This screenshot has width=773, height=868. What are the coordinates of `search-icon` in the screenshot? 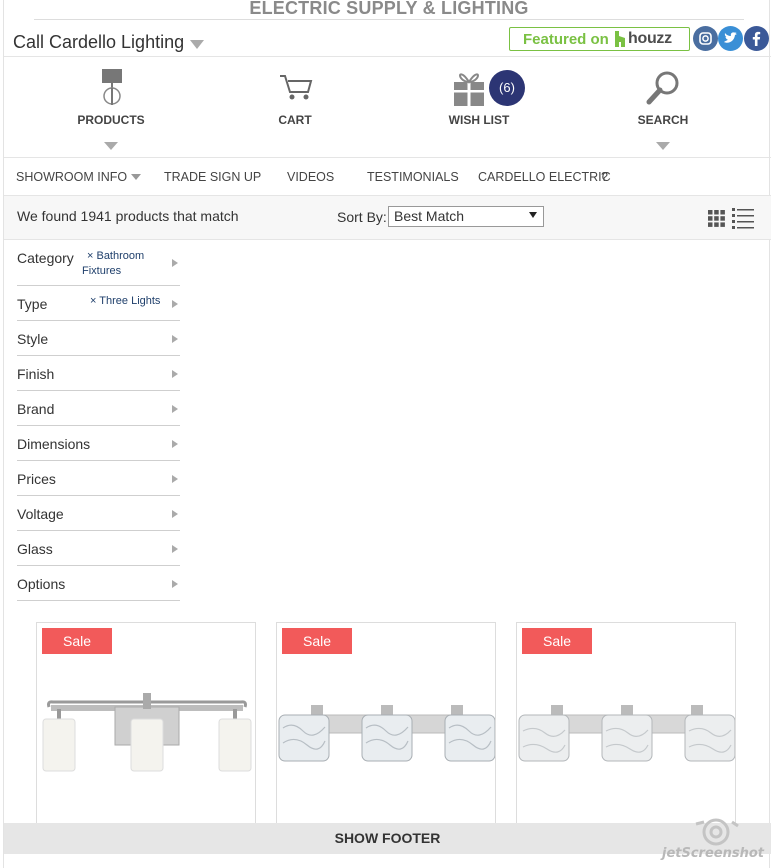 It's located at (662, 88).